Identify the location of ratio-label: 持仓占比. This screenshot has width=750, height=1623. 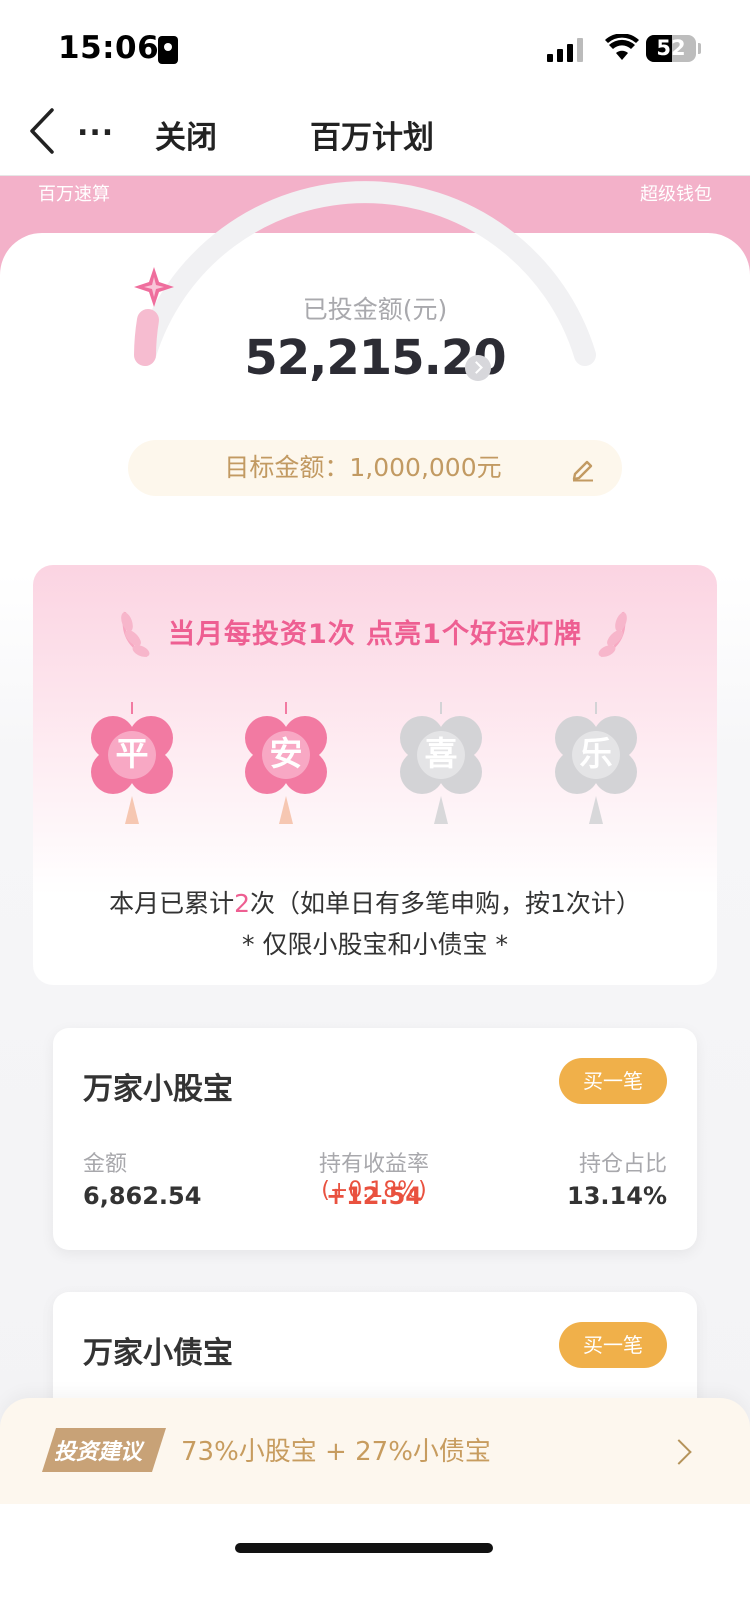
(622, 1164).